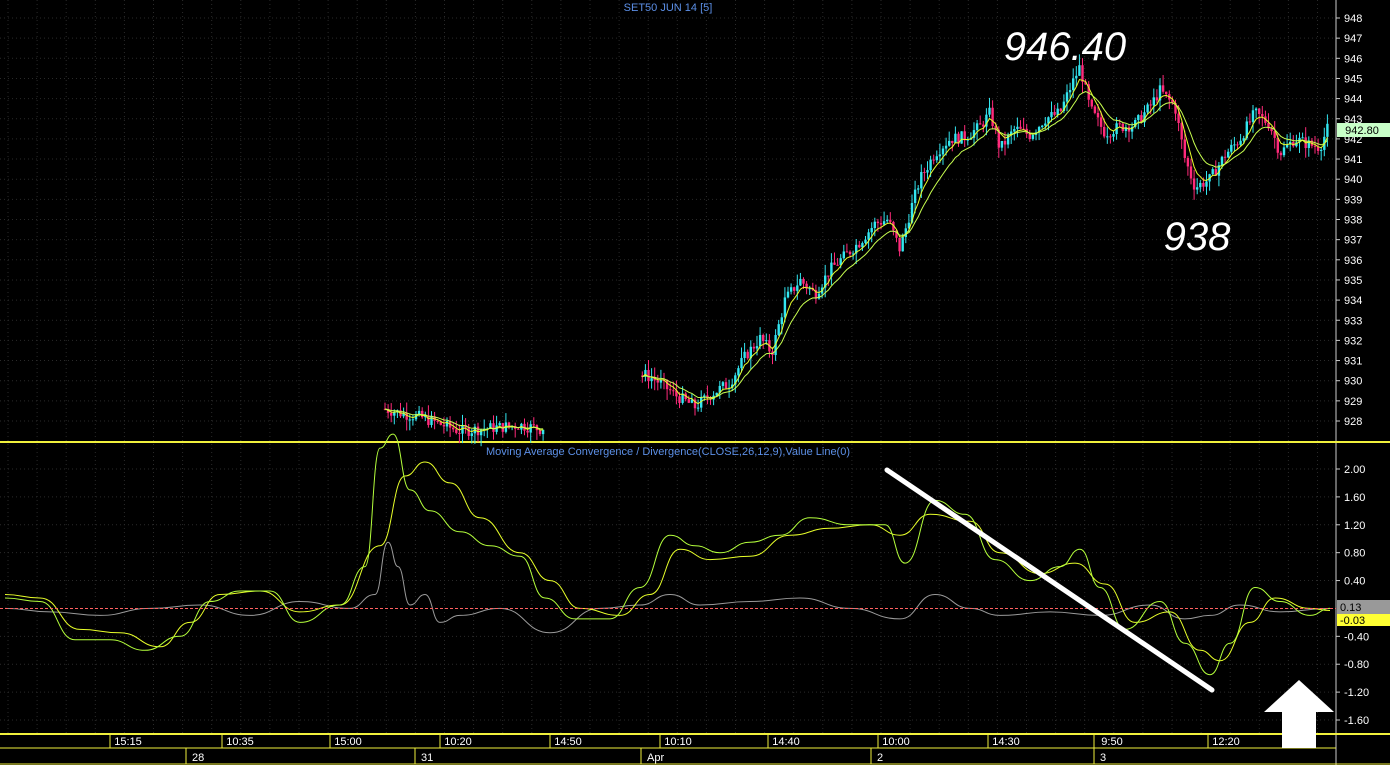  Describe the element at coordinates (240, 742) in the screenshot. I see `time-tick-label: 10:35` at that location.